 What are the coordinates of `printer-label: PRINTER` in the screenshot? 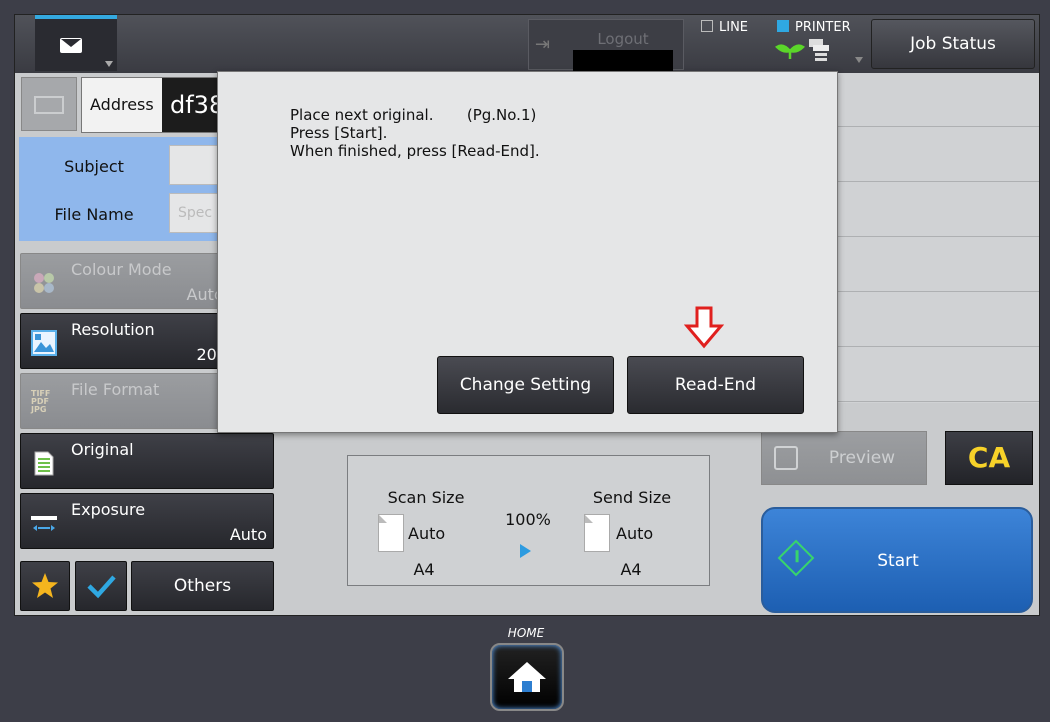 It's located at (823, 27).